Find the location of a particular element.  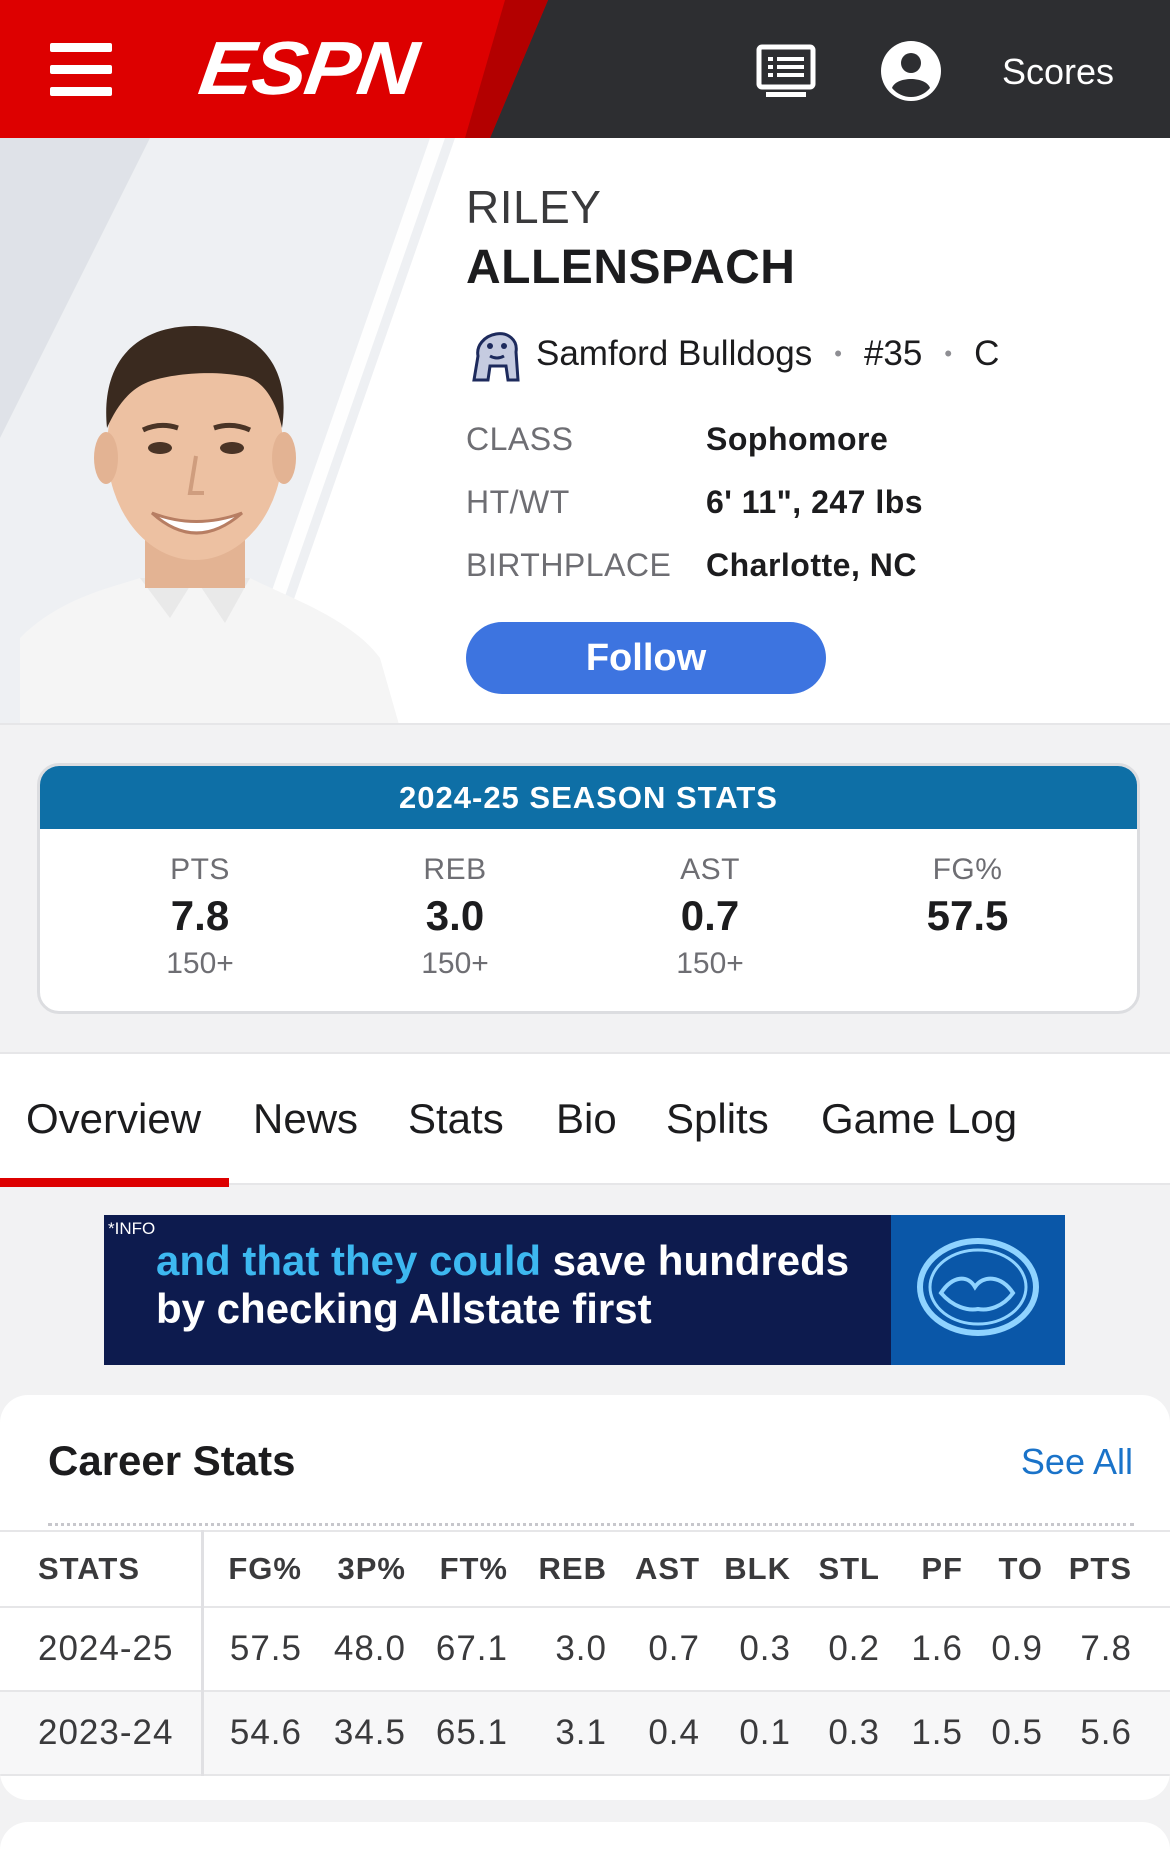

team-info-row: Samford Bulldogs • #35 • C is located at coordinates (732, 354).